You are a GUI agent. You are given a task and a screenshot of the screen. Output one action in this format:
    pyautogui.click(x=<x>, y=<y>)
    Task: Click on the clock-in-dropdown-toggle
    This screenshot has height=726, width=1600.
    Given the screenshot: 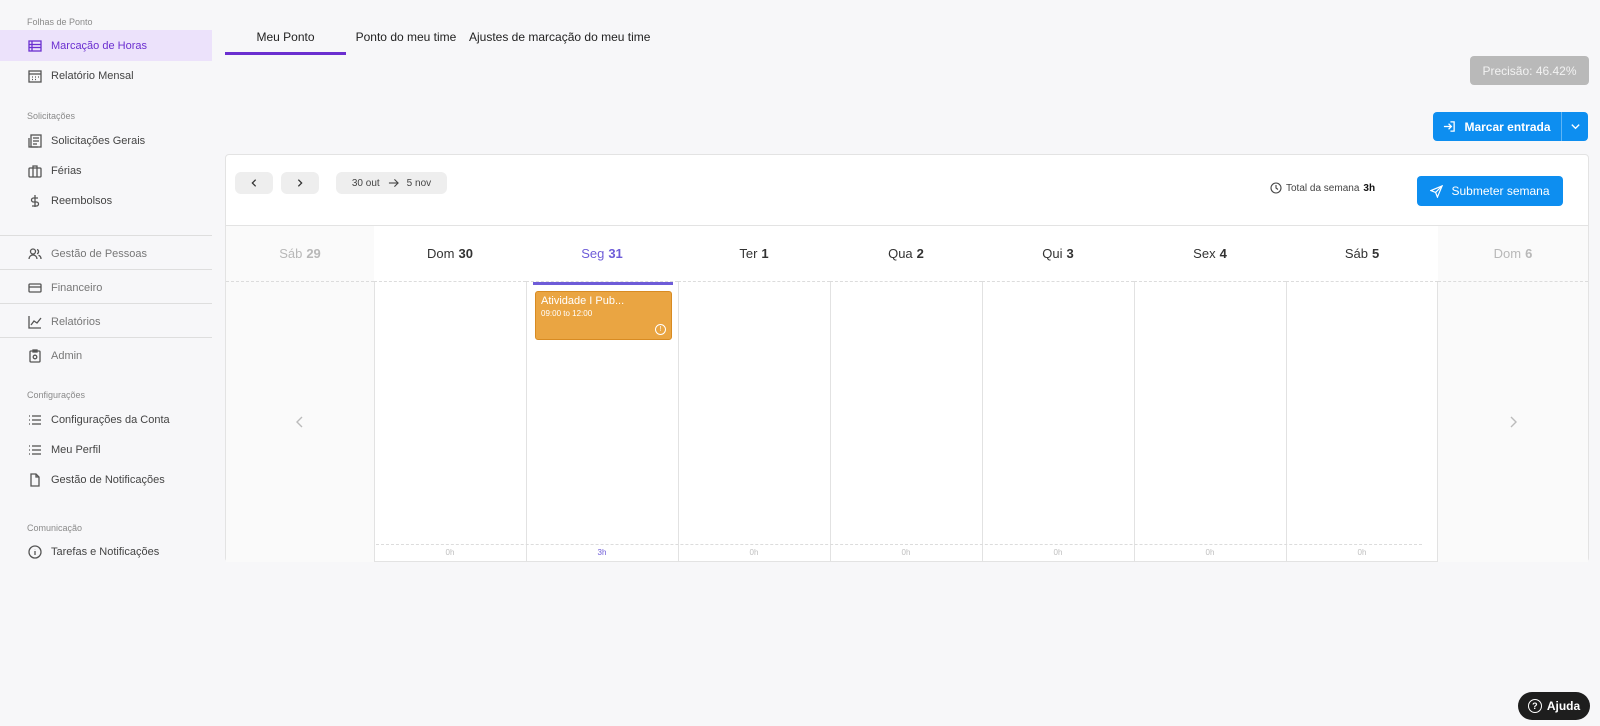 What is the action you would take?
    pyautogui.click(x=1574, y=126)
    